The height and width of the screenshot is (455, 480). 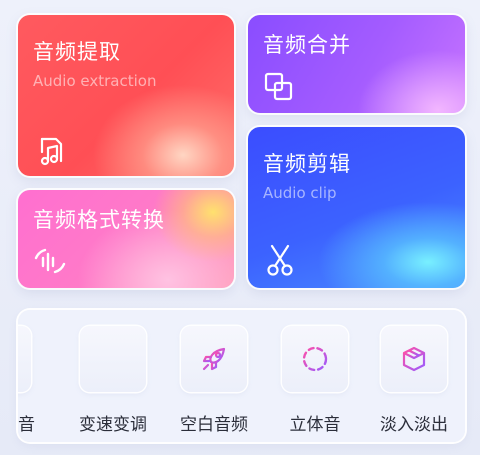 I want to click on audio-merge-title: 音频合并, so click(x=307, y=45).